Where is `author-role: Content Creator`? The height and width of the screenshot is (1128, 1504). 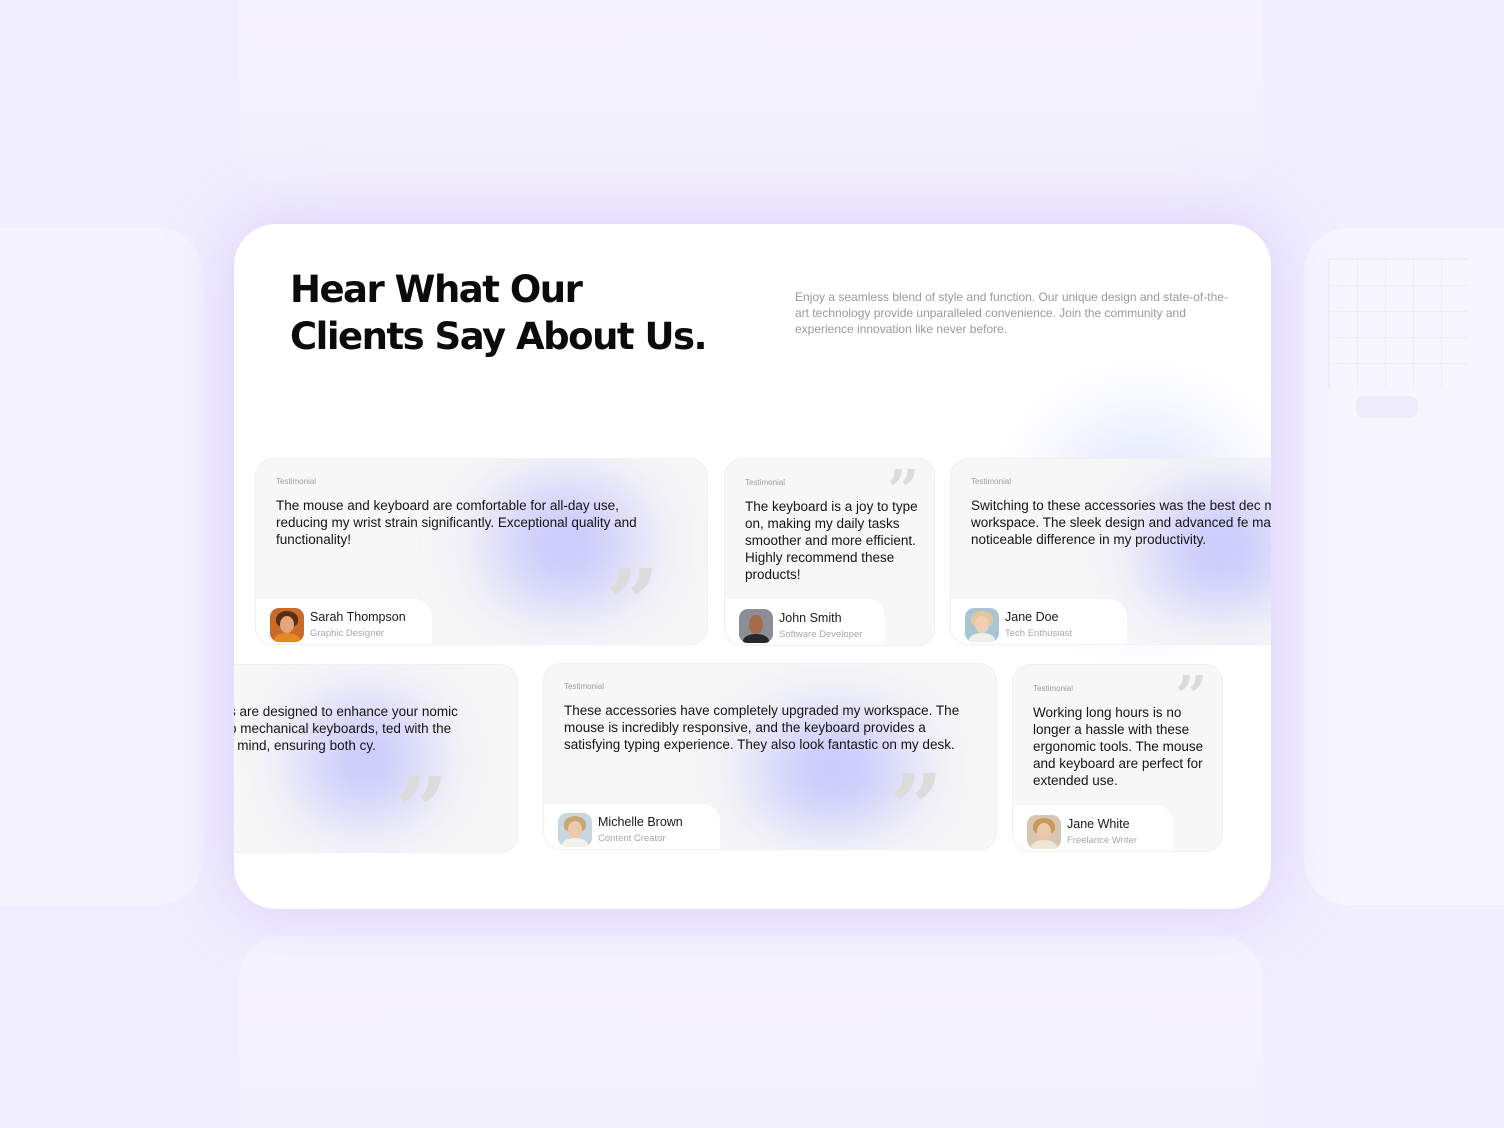 author-role: Content Creator is located at coordinates (632, 838).